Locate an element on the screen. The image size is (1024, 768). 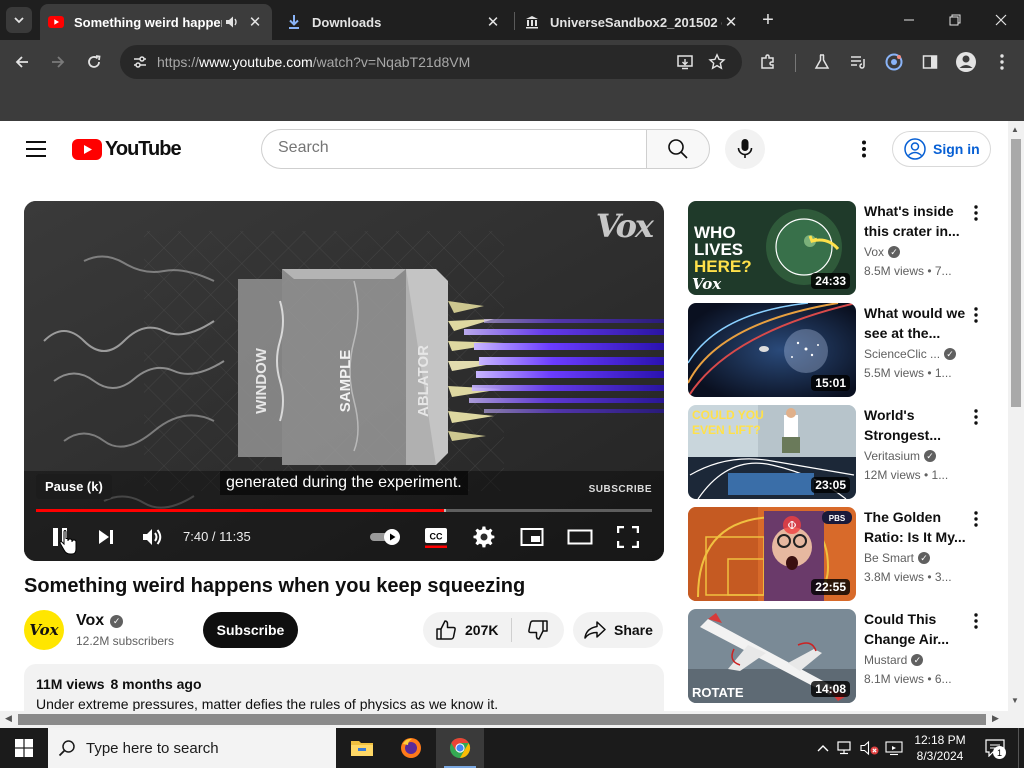
video-thumbnail: 15:01 is located at coordinates (772, 350).